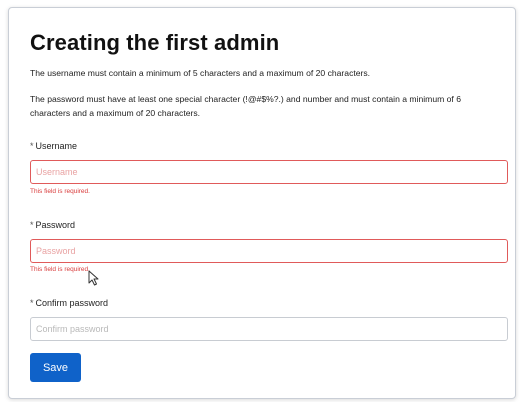 The width and height of the screenshot is (524, 402). I want to click on password-label: * Password, so click(52, 225).